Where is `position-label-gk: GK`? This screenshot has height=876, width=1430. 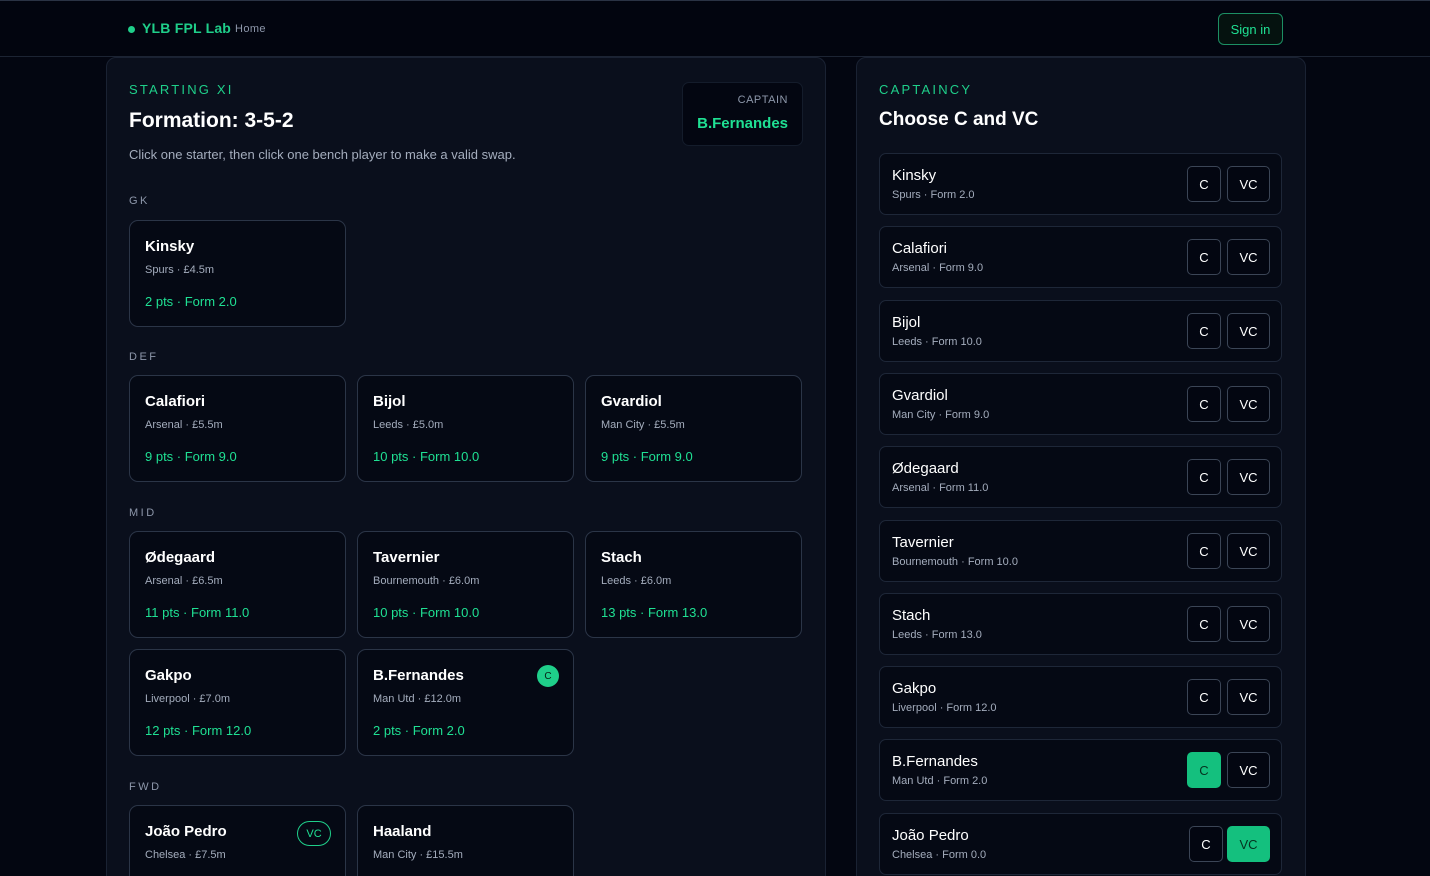
position-label-gk: GK is located at coordinates (139, 201).